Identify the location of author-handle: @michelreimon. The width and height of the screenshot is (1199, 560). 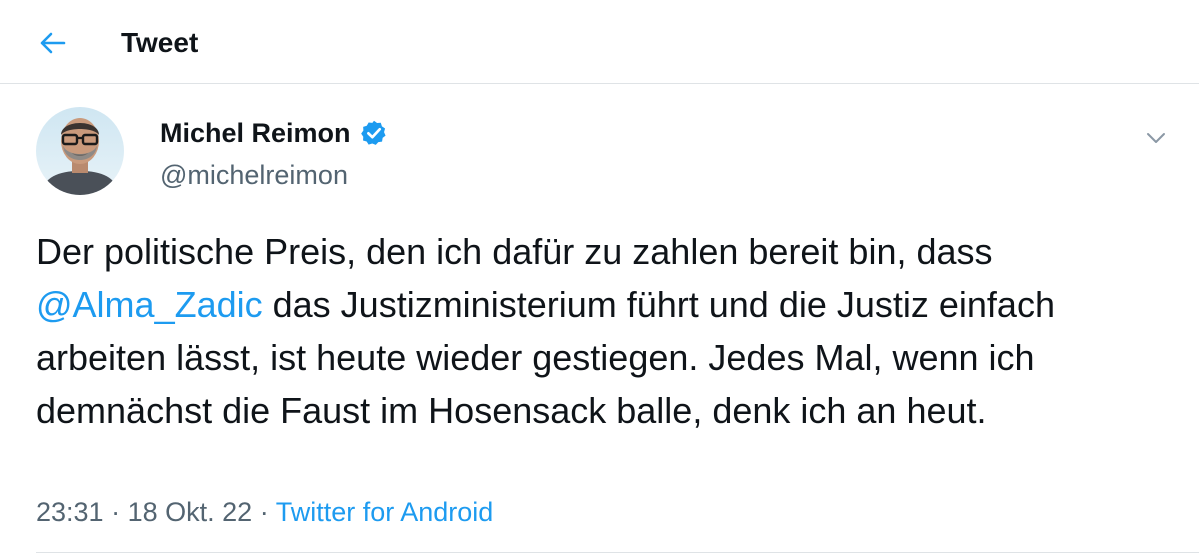
(254, 175).